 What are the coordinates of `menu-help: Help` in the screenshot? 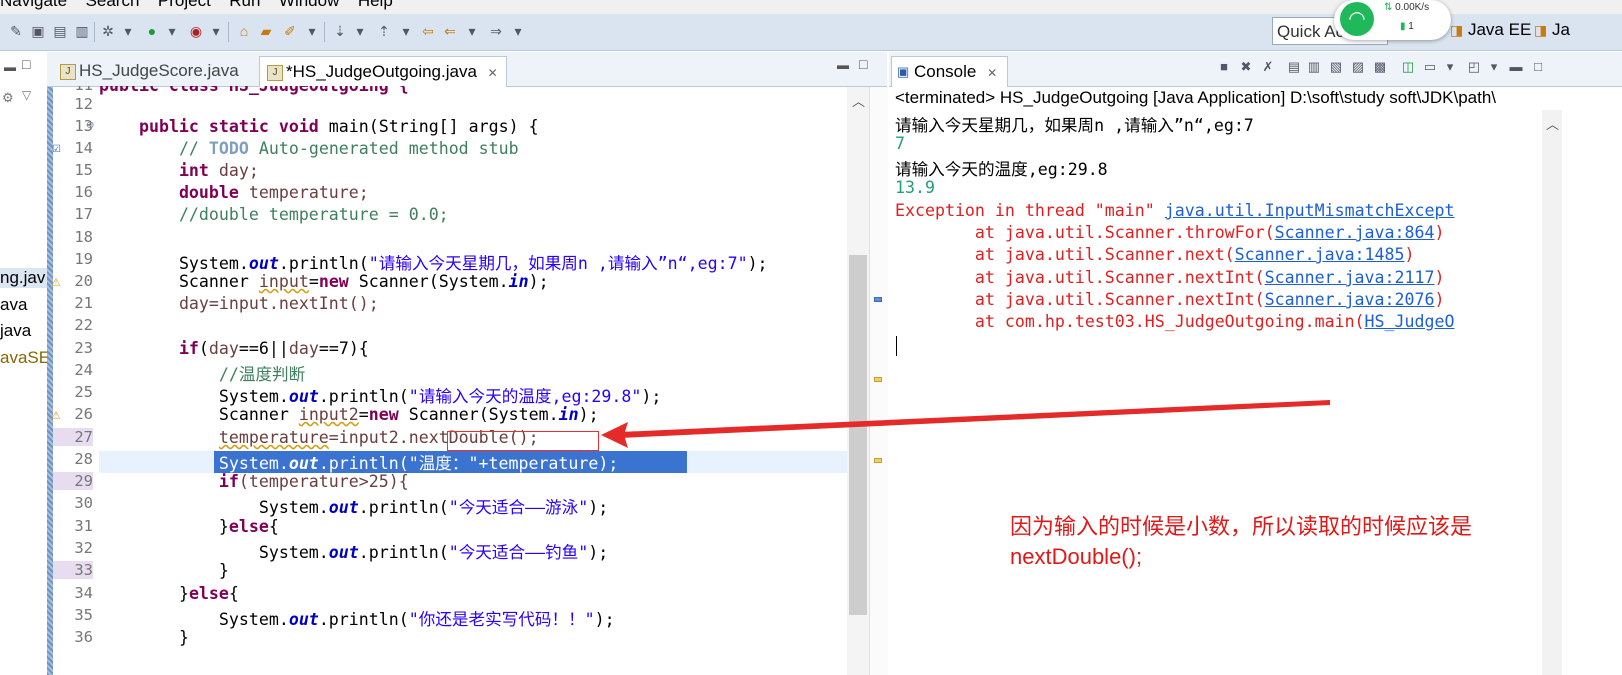 It's located at (375, 5).